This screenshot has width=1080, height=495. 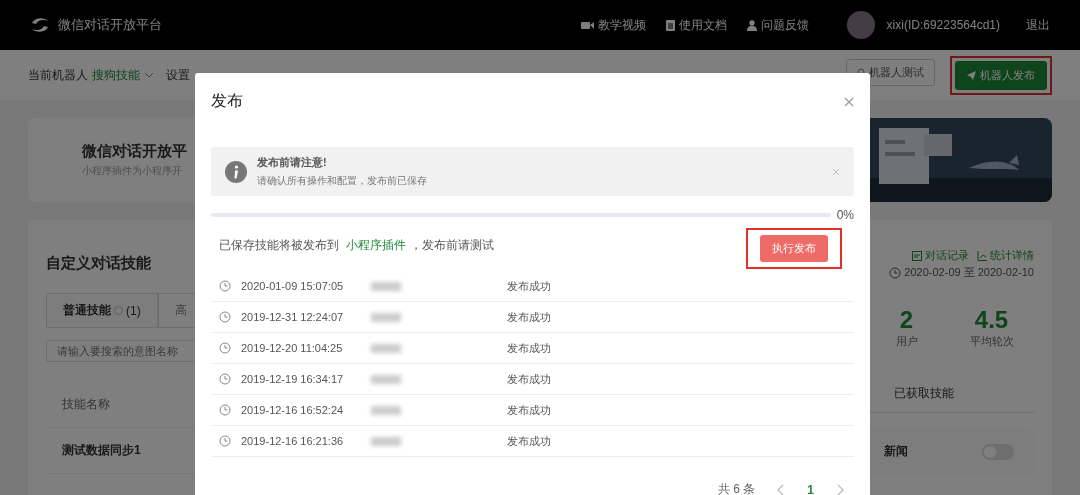 I want to click on section-title: 自定义对话技能, so click(x=99, y=263).